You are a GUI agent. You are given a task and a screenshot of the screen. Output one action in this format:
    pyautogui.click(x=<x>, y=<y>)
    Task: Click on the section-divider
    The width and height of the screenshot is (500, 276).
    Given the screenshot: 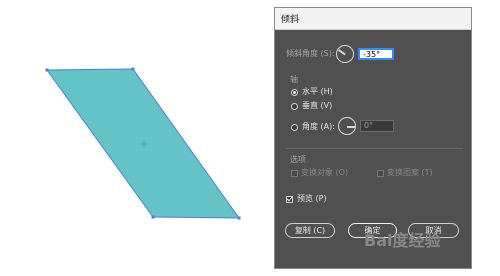 What is the action you would take?
    pyautogui.click(x=374, y=148)
    